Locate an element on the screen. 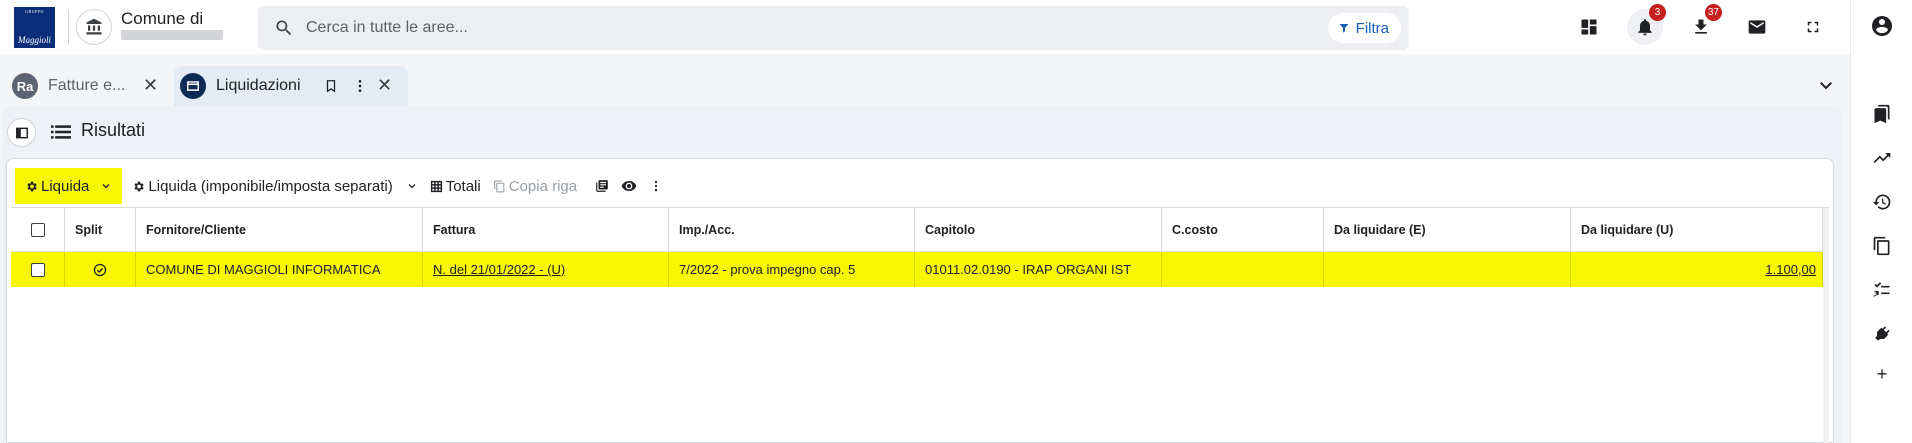 This screenshot has height=443, width=1912. fornitore-cell: COMUNE DI MAGGIOLI INFORMATICA is located at coordinates (279, 269).